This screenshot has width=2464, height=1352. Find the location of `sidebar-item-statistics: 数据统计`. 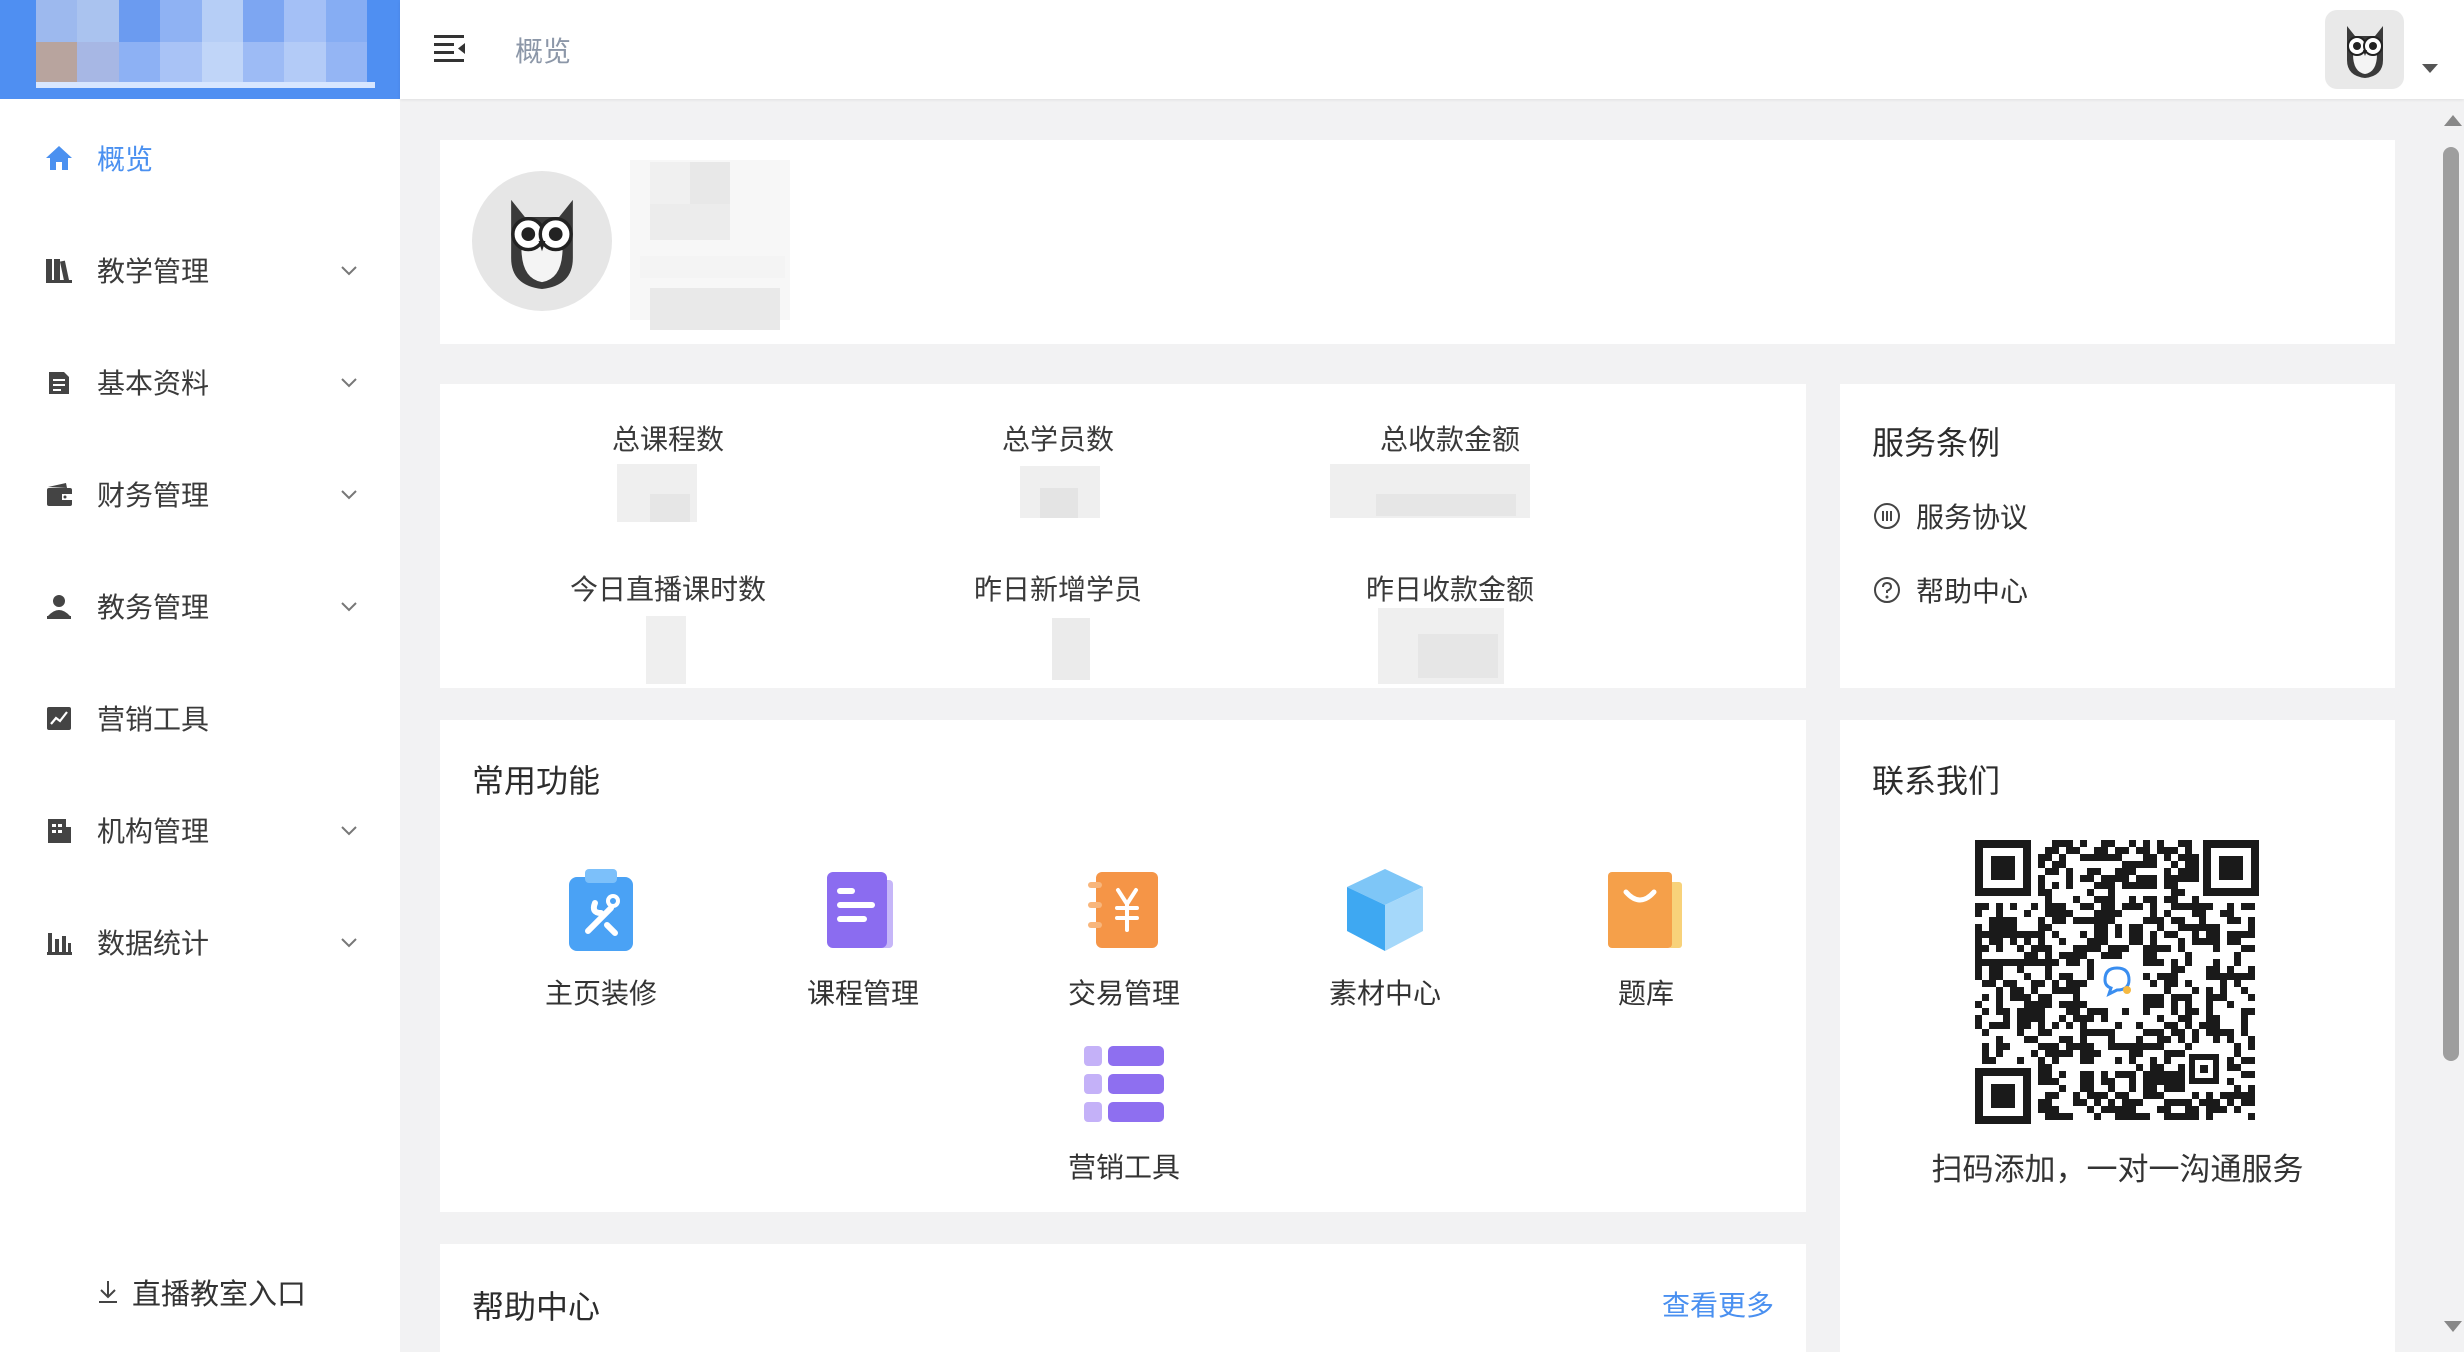

sidebar-item-statistics: 数据统计 is located at coordinates (200, 942).